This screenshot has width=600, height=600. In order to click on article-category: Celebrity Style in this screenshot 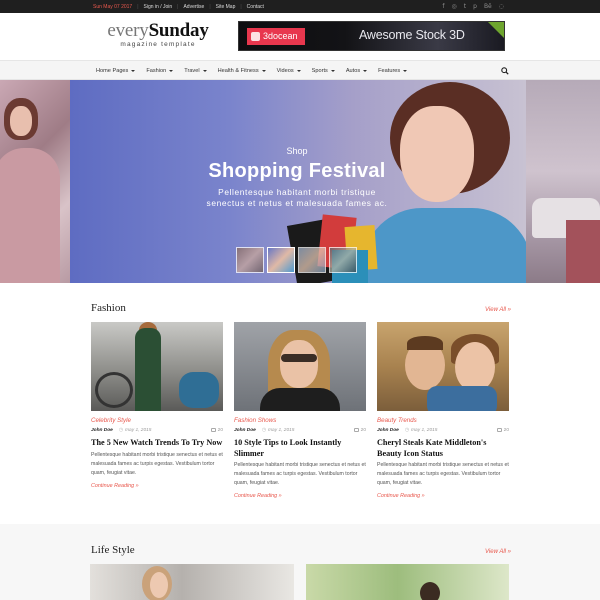, I will do `click(157, 421)`.